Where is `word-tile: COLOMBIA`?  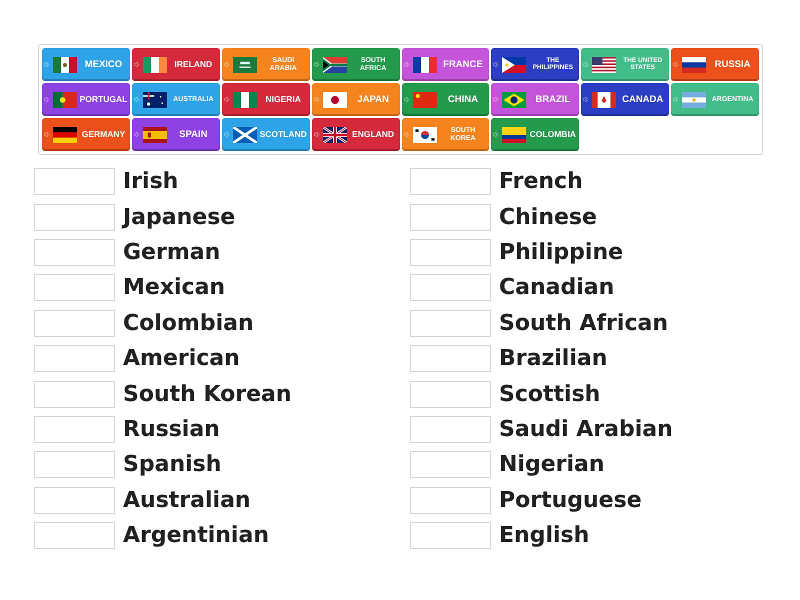
word-tile: COLOMBIA is located at coordinates (535, 134).